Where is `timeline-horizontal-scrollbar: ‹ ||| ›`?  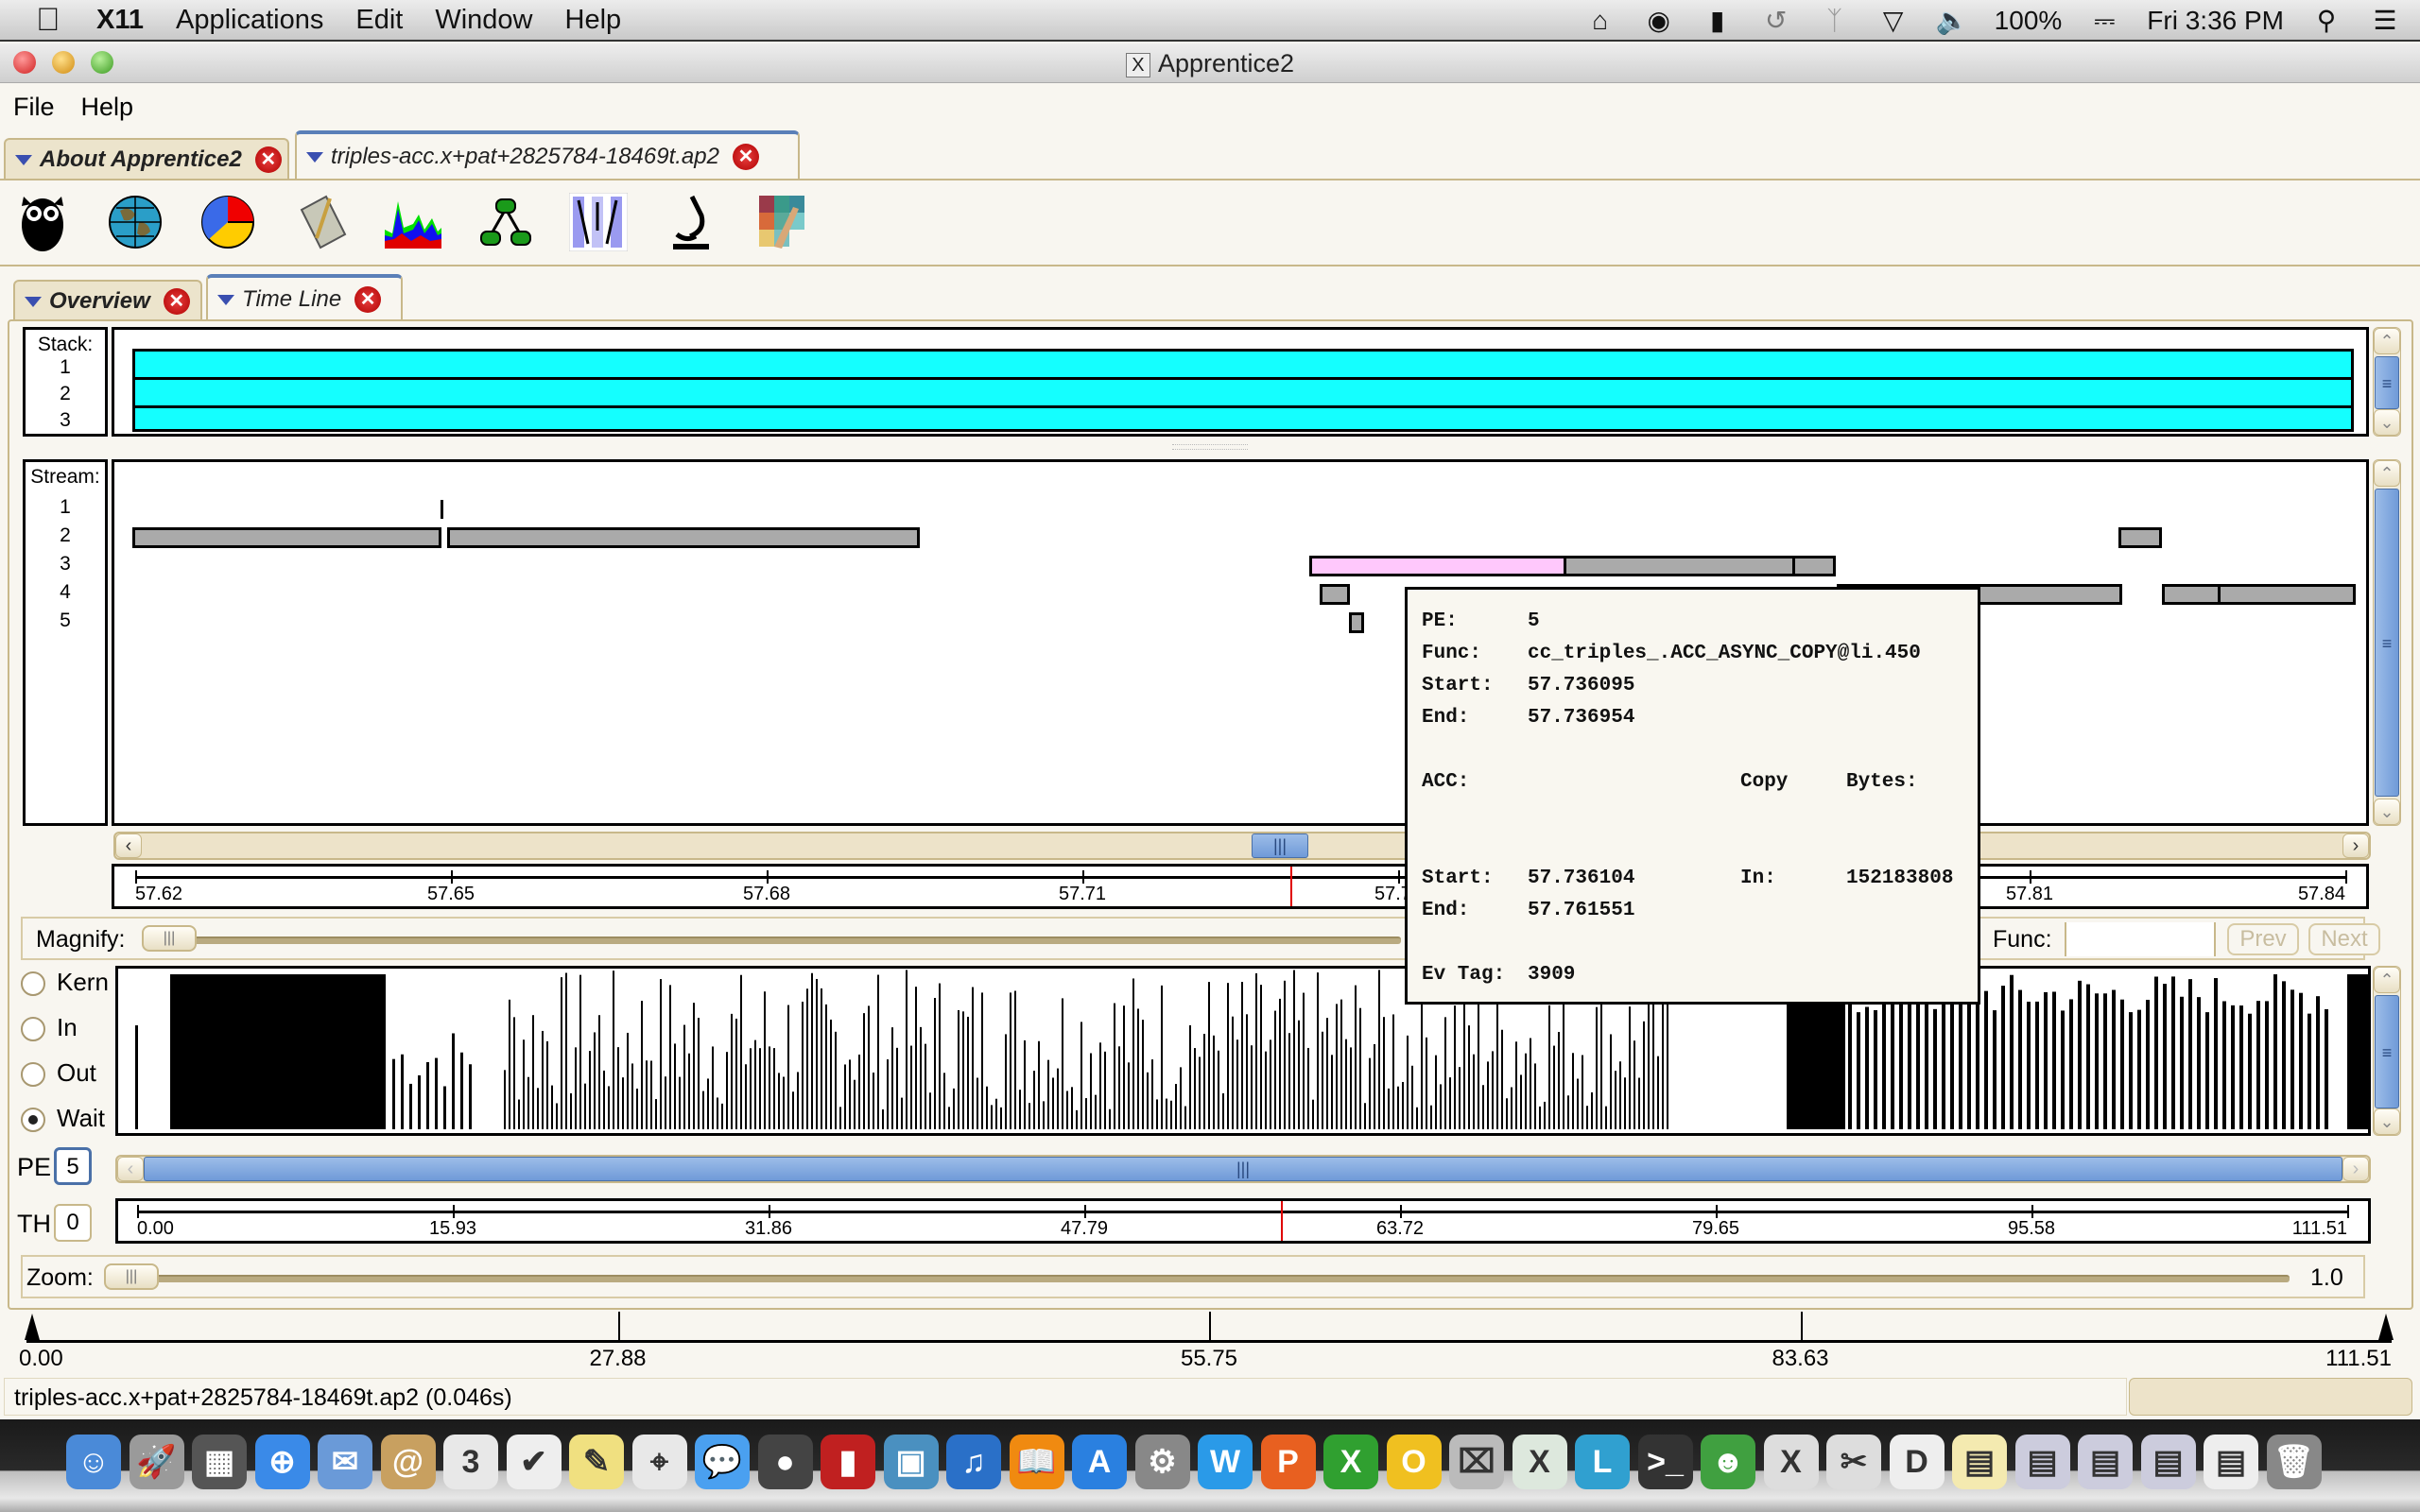
timeline-horizontal-scrollbar: ‹ ||| › is located at coordinates (1242, 846).